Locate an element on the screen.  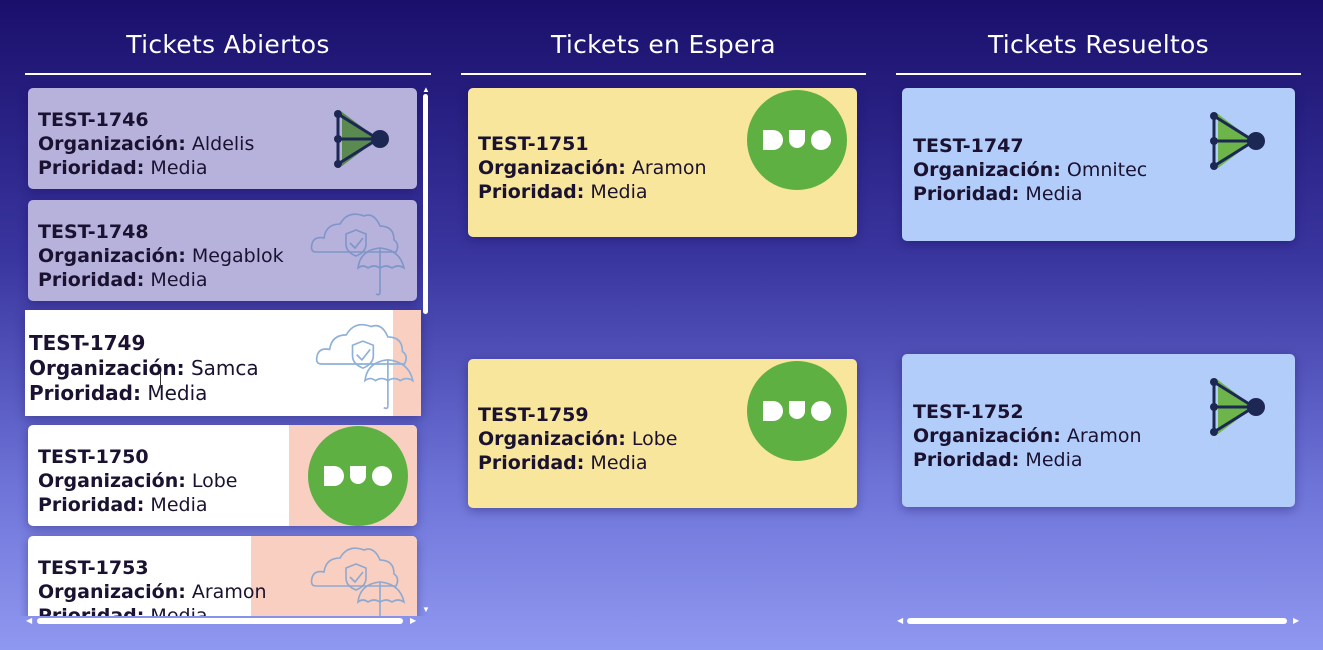
ticket-id: TEST-1753 is located at coordinates (93, 568).